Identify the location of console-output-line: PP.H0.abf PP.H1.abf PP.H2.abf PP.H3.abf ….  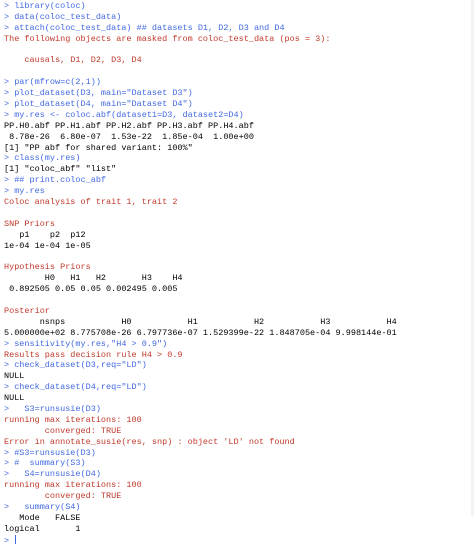
(129, 125).